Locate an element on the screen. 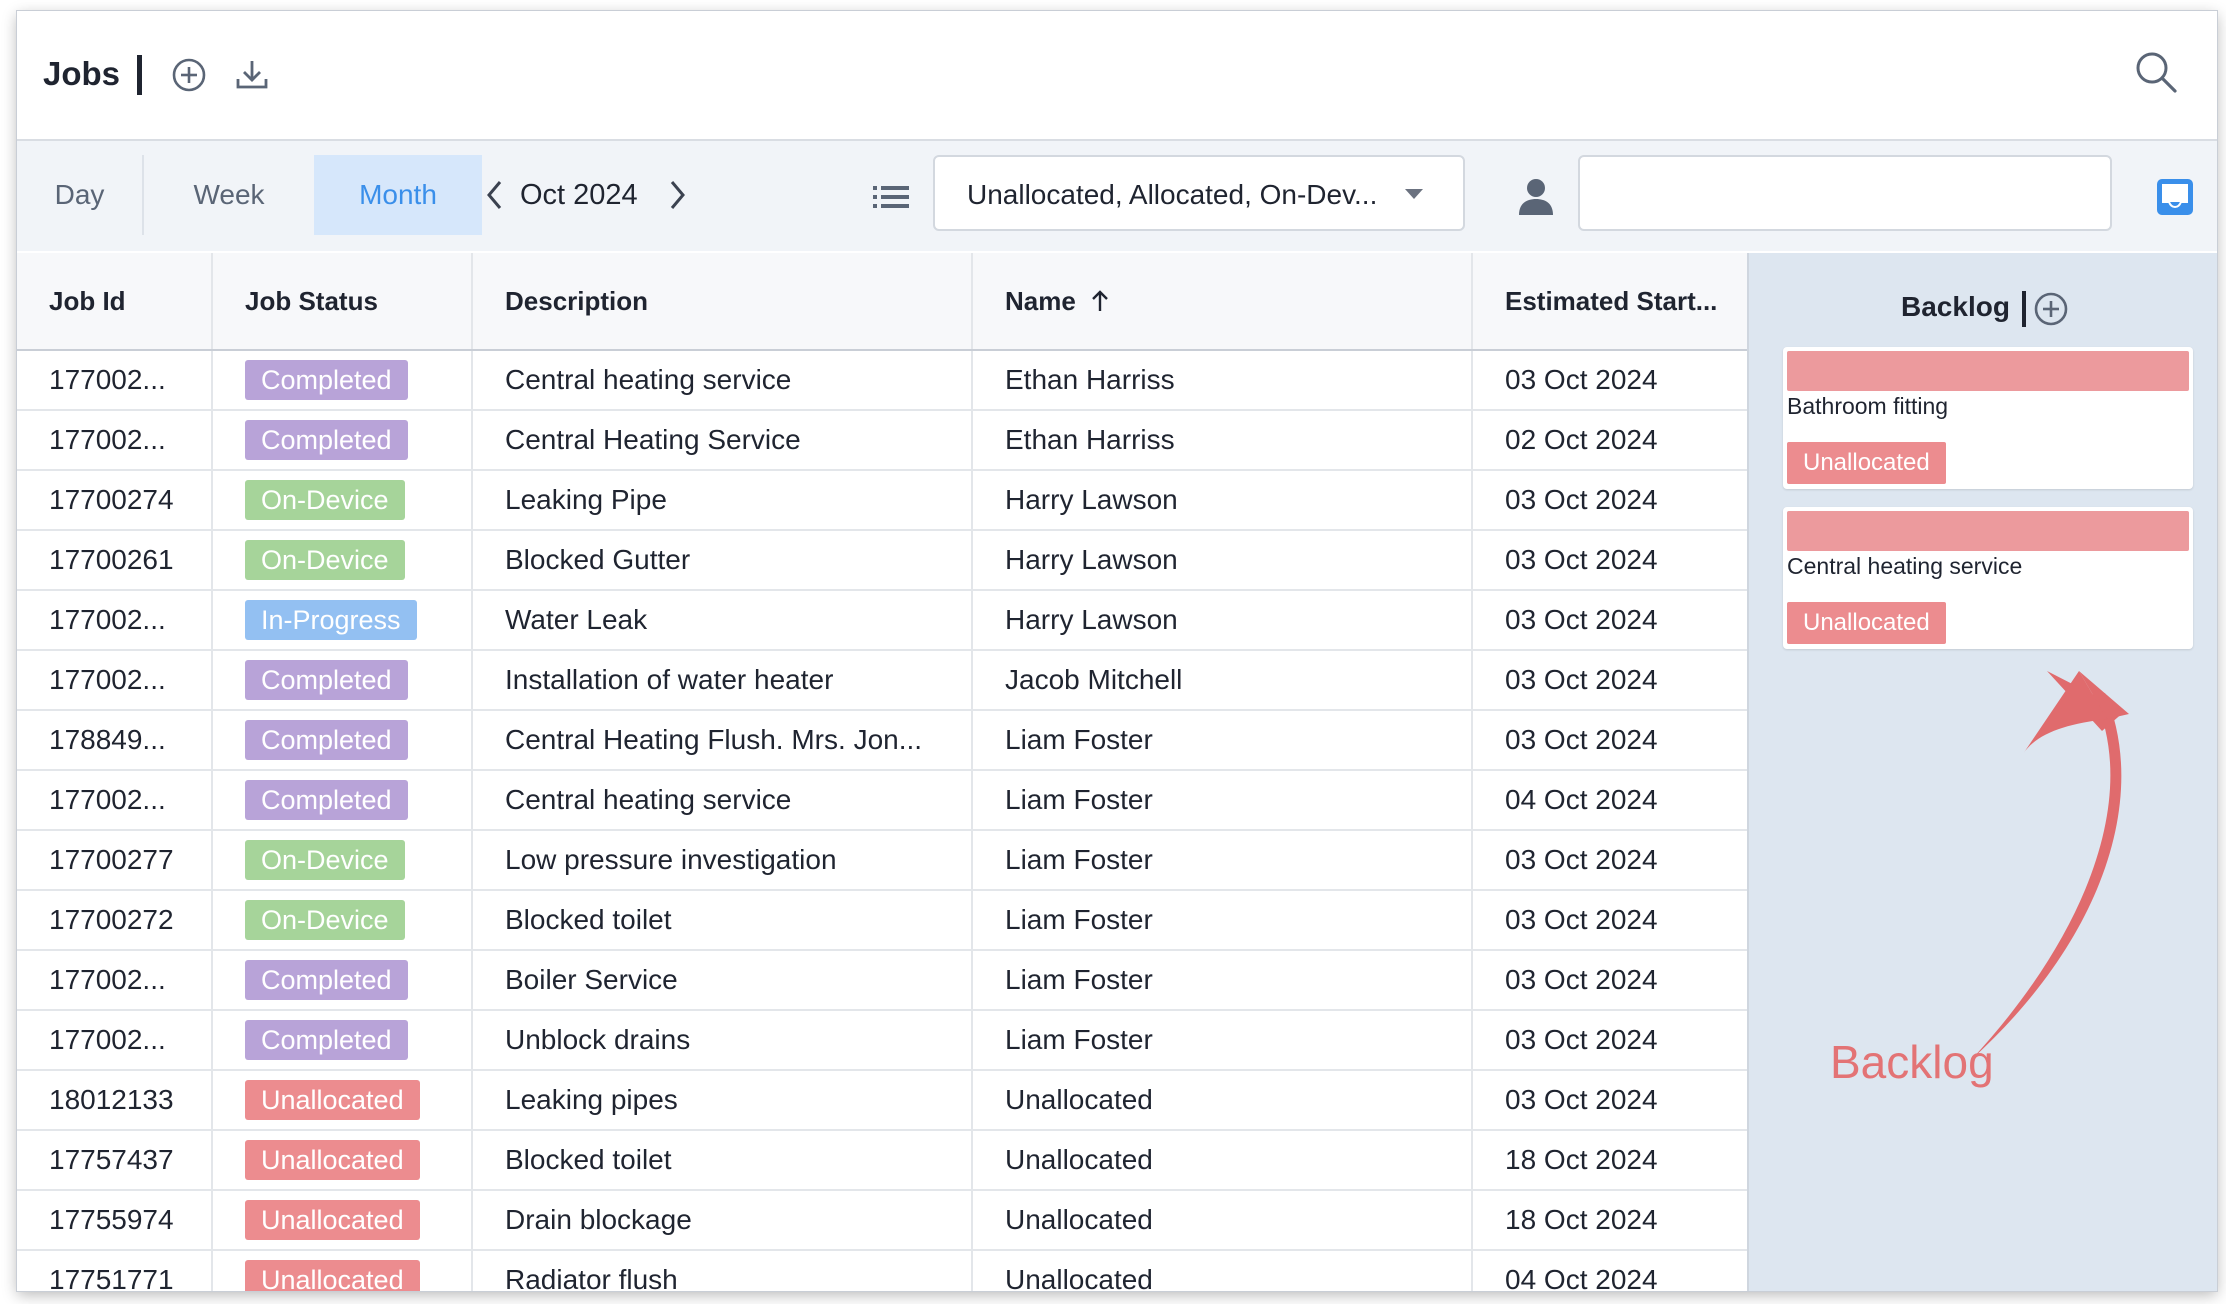 The width and height of the screenshot is (2226, 1304). cell-job-id: 17700272 is located at coordinates (115, 920).